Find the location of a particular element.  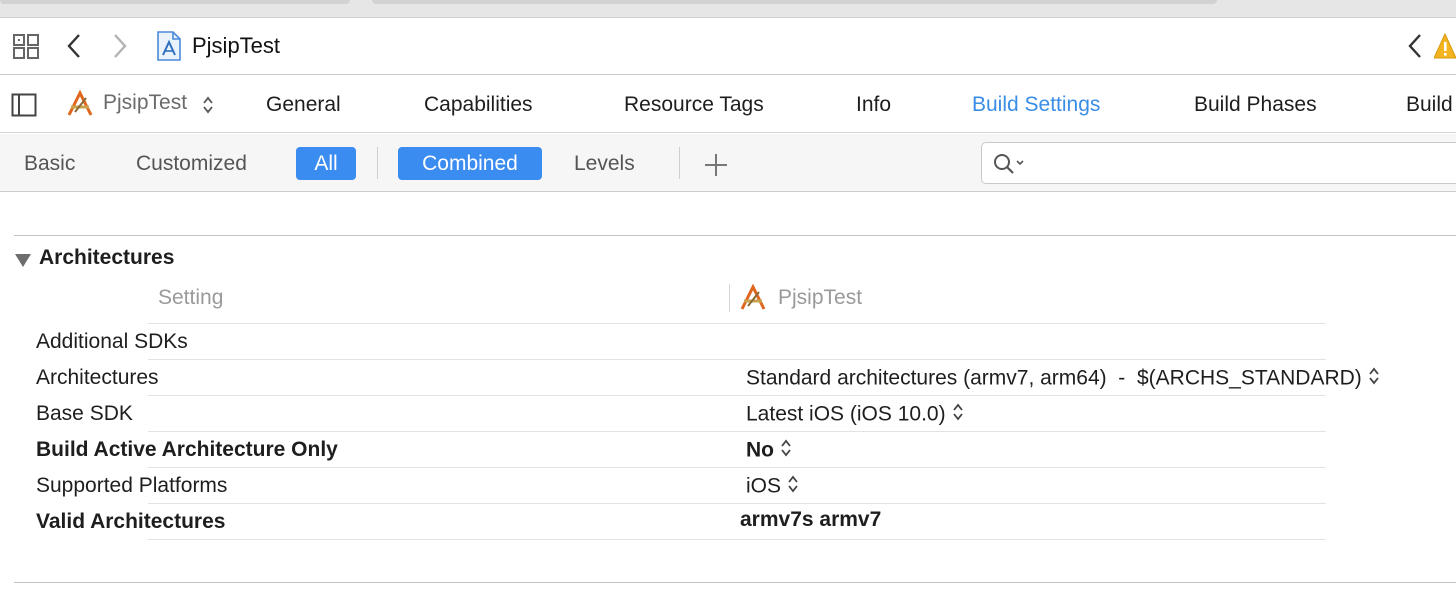

column-divider is located at coordinates (729, 298).